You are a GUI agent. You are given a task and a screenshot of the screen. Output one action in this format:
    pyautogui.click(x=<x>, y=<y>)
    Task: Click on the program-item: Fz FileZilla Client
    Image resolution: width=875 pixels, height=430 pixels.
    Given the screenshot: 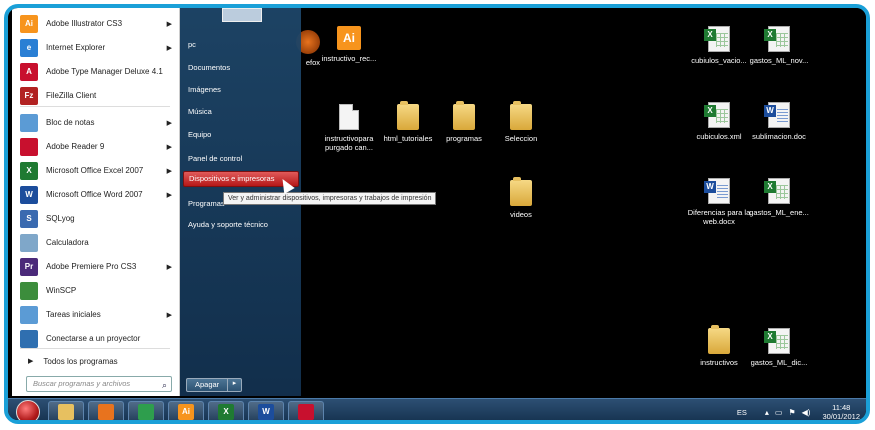 What is the action you would take?
    pyautogui.click(x=96, y=95)
    